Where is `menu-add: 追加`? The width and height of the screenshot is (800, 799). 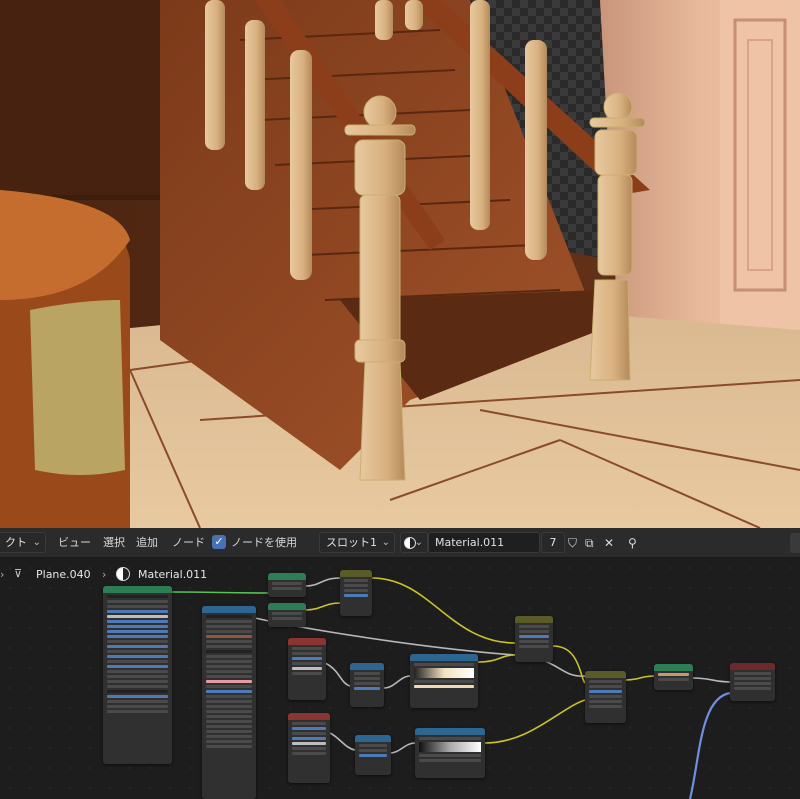 menu-add: 追加 is located at coordinates (147, 543).